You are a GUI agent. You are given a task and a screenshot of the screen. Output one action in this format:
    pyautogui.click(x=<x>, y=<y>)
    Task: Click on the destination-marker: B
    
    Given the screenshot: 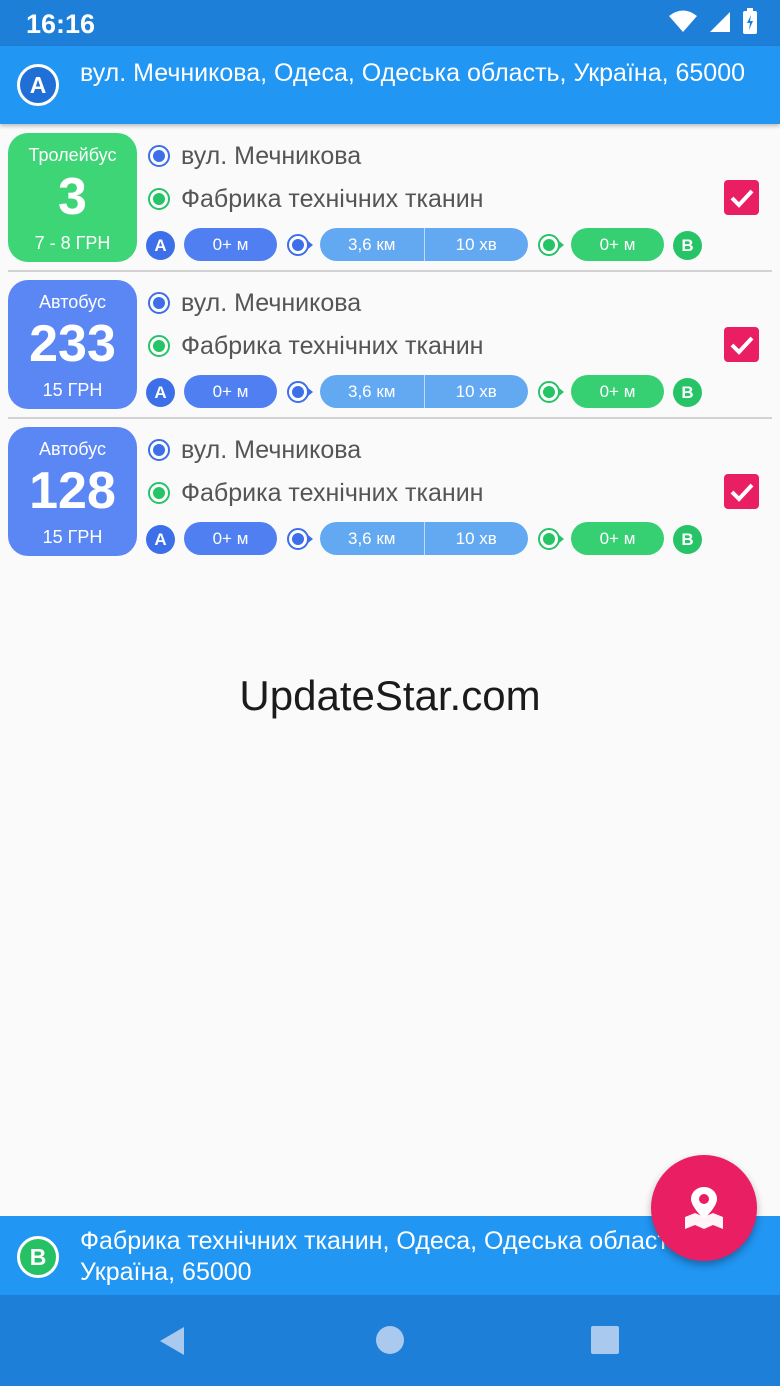 What is the action you would take?
    pyautogui.click(x=38, y=1257)
    